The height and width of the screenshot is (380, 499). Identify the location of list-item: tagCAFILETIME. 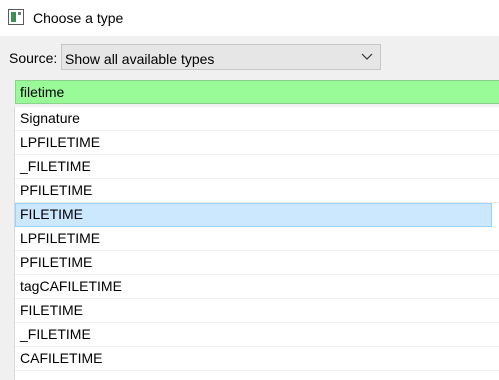
(257, 287).